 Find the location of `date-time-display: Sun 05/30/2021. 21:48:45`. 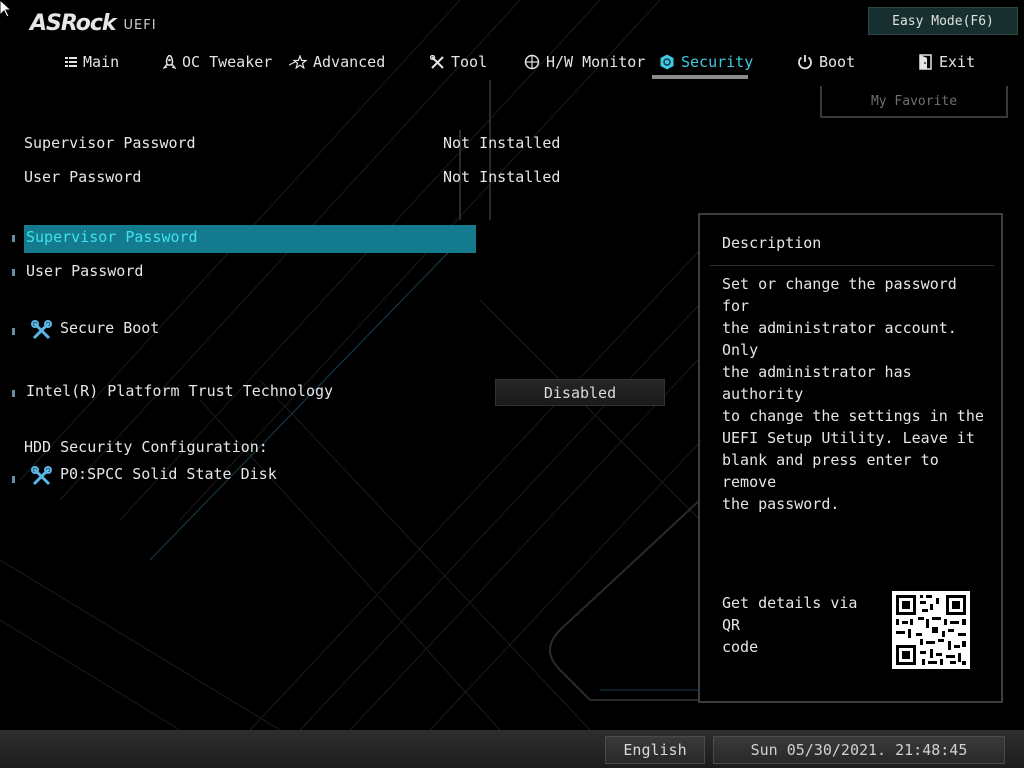

date-time-display: Sun 05/30/2021. 21:48:45 is located at coordinates (859, 750).